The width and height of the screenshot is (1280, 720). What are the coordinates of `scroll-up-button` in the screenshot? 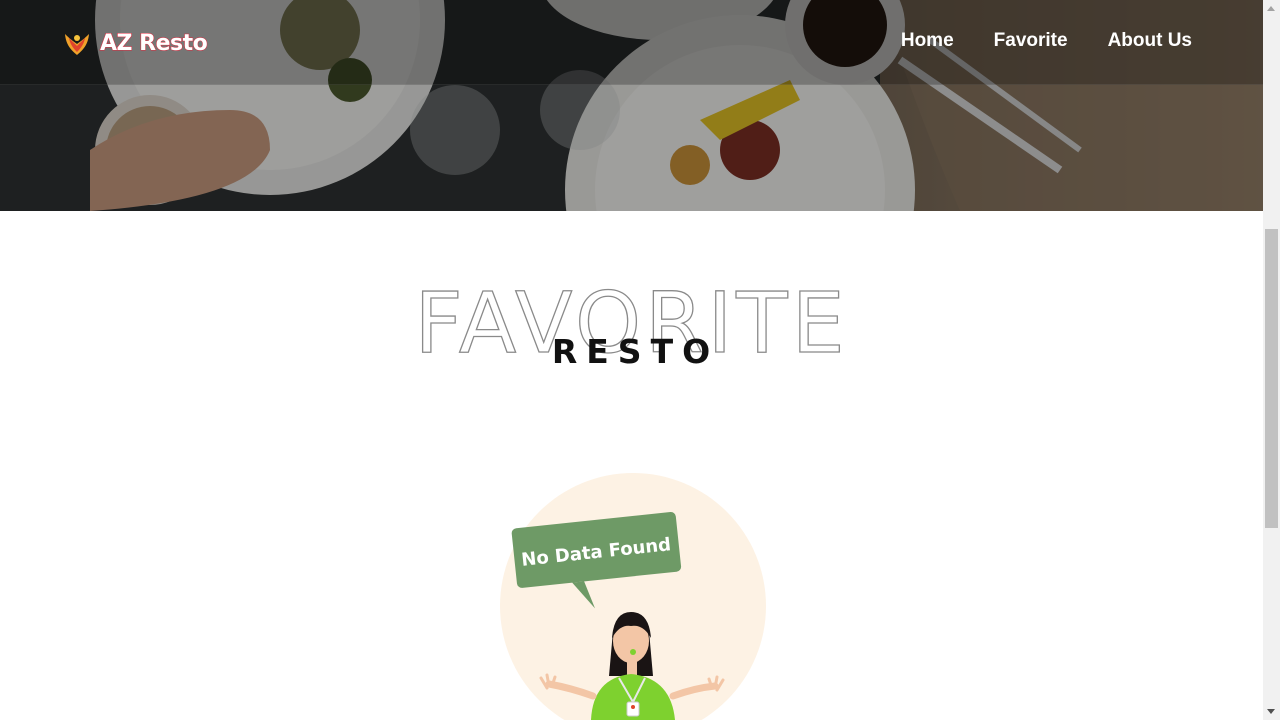 It's located at (1271, 8).